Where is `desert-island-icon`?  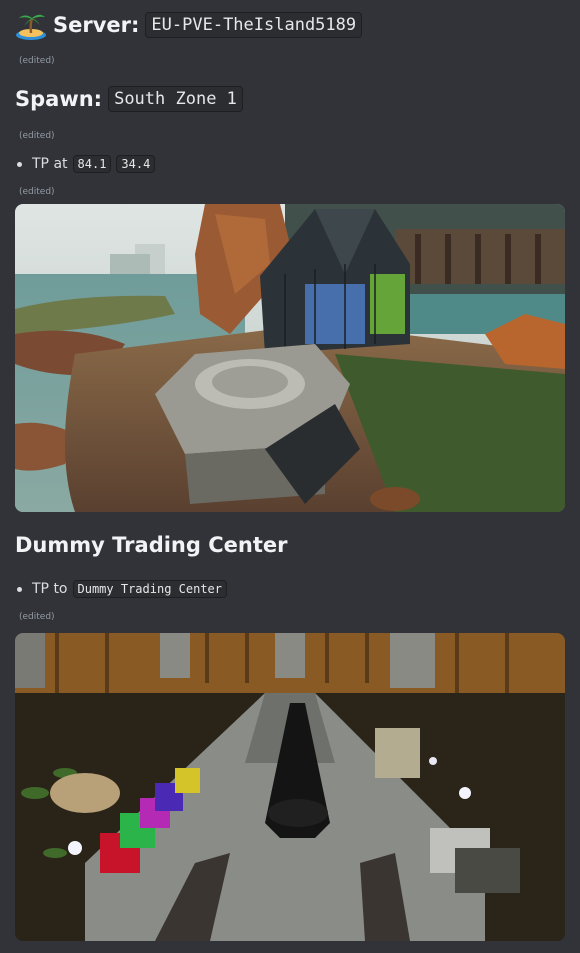 desert-island-icon is located at coordinates (31, 25).